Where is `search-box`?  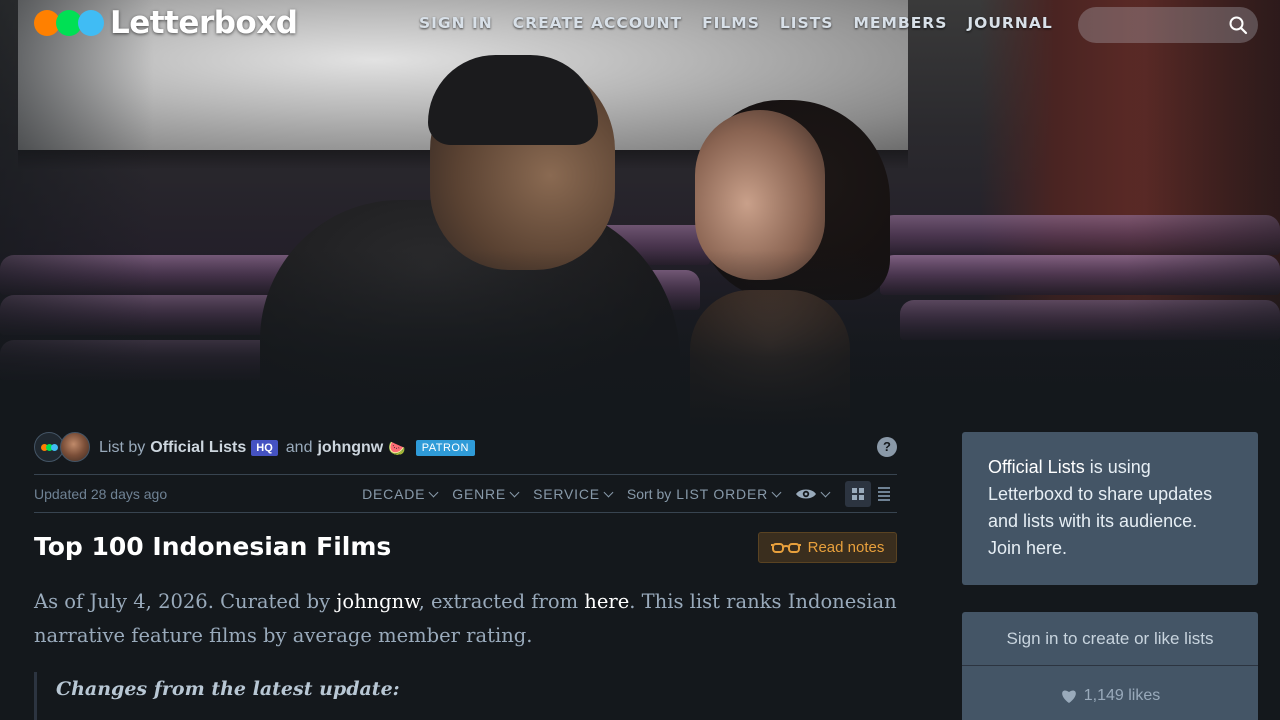
search-box is located at coordinates (1168, 25).